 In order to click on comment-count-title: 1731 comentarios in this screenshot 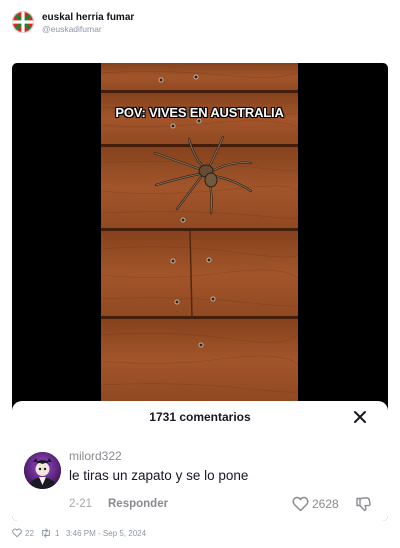, I will do `click(200, 417)`.